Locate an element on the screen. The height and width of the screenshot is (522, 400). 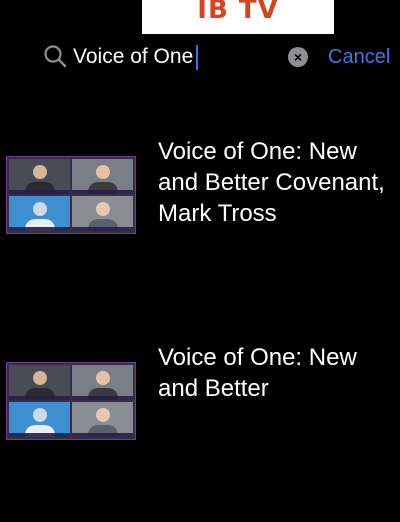
result-title: Voice of One: New and Better is located at coordinates (257, 373).